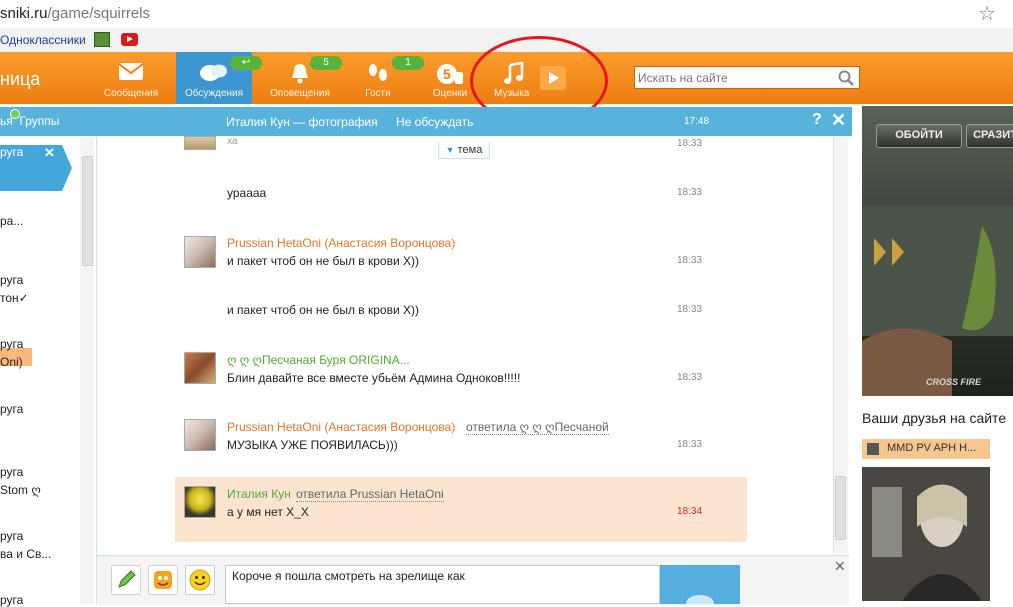 This screenshot has height=607, width=1013. I want to click on game-logo: CROSS FIRE, so click(954, 382).